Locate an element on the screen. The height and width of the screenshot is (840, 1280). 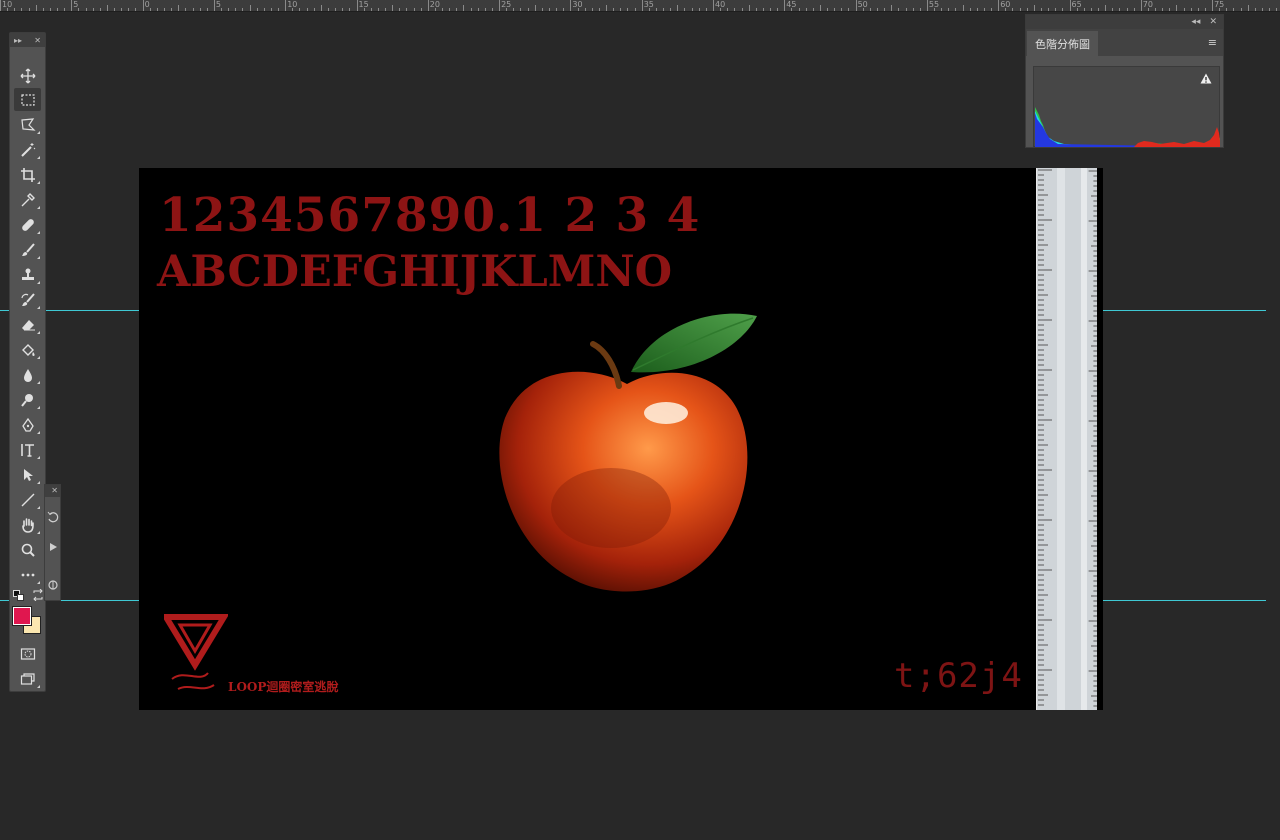
warning-icon is located at coordinates (1206, 78).